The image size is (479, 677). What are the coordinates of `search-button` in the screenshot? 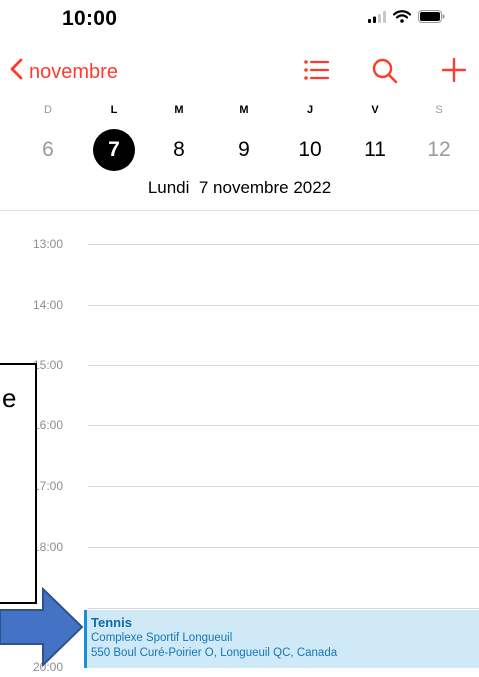 It's located at (385, 73).